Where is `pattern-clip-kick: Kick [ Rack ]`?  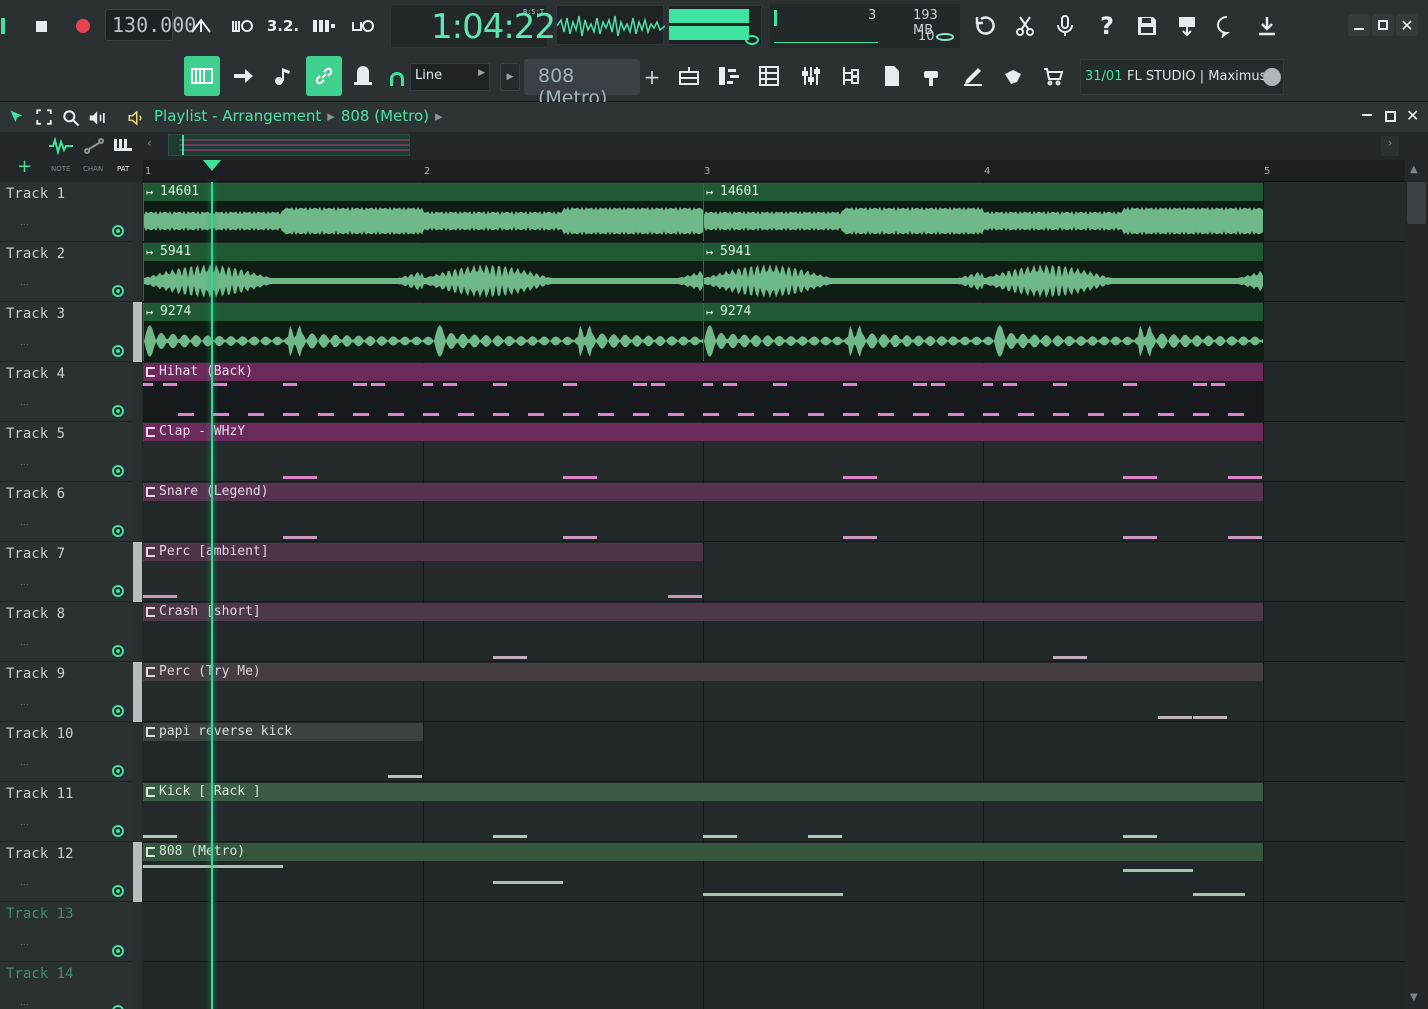
pattern-clip-kick: Kick [ Rack ] is located at coordinates (703, 812).